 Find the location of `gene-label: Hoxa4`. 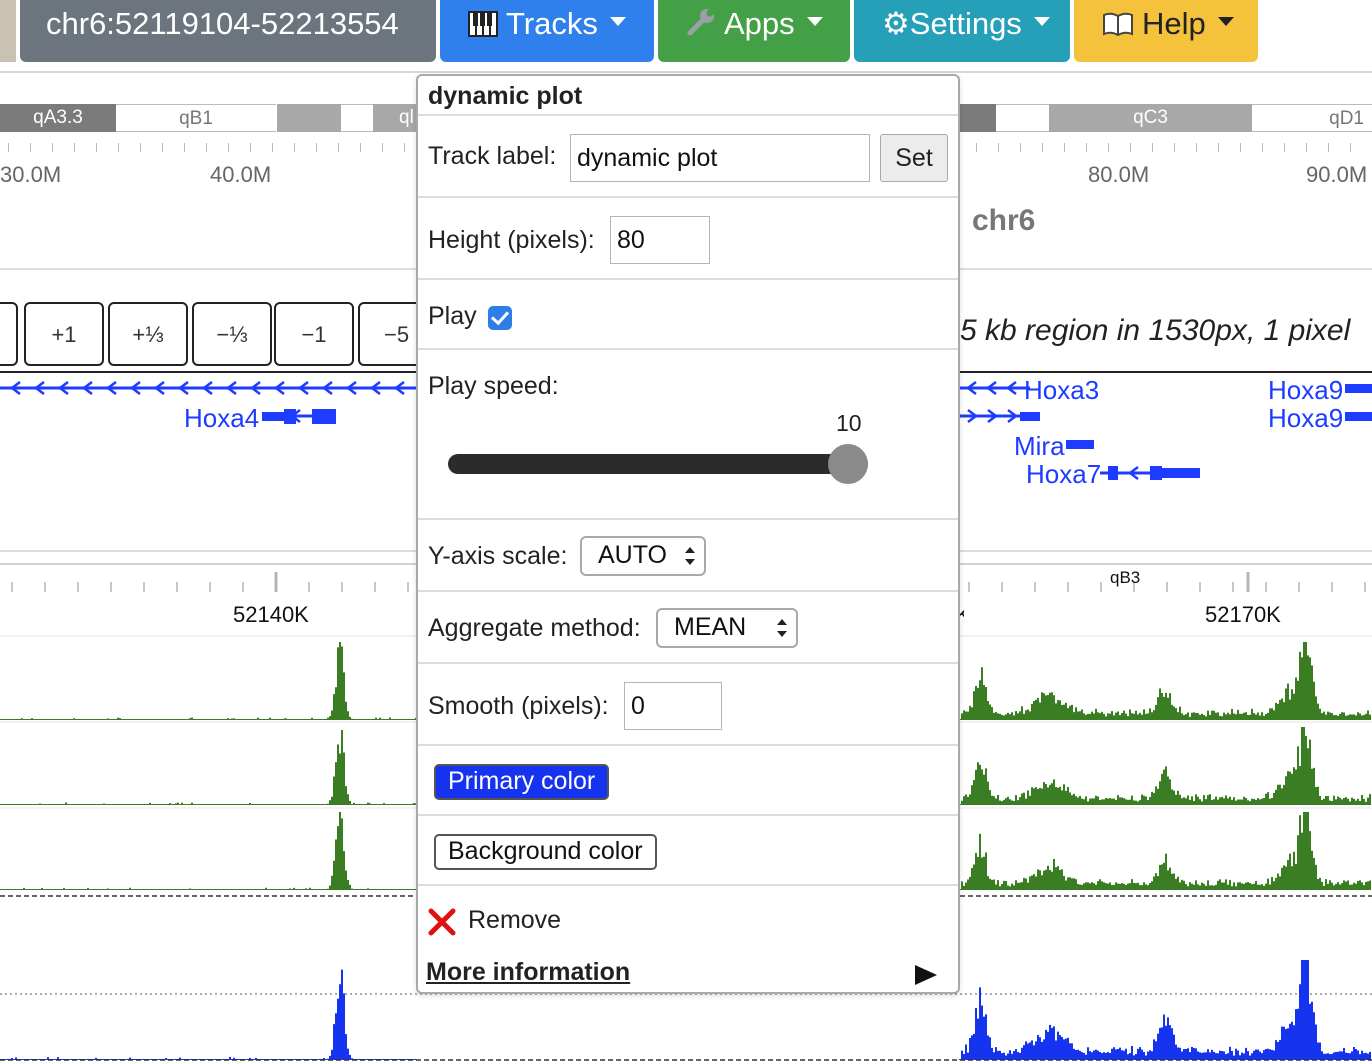

gene-label: Hoxa4 is located at coordinates (221, 418).